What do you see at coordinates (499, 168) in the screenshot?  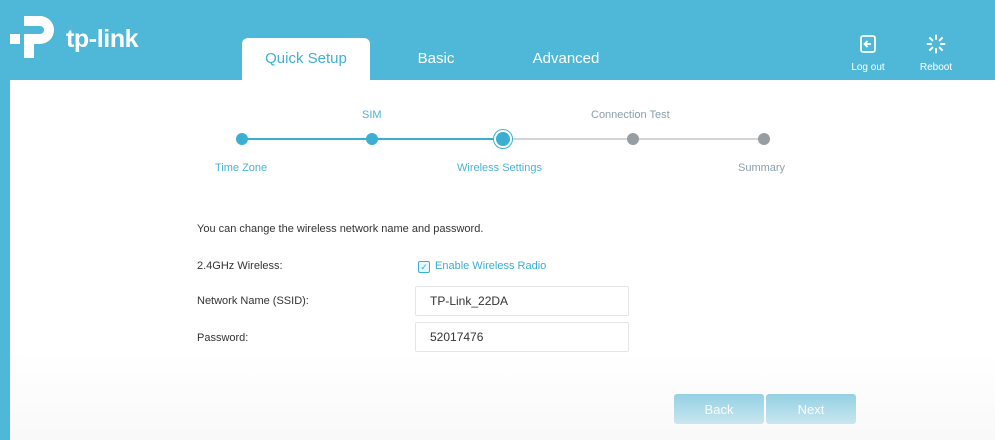 I see `step-label-wireless-settings: Wireless Settings` at bounding box center [499, 168].